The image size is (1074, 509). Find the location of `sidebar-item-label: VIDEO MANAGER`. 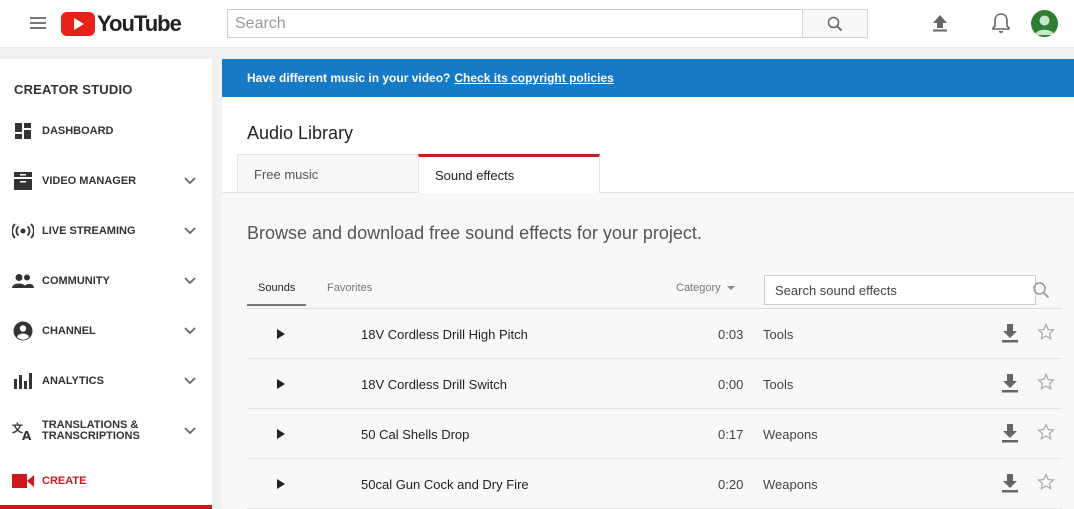

sidebar-item-label: VIDEO MANAGER is located at coordinates (89, 180).